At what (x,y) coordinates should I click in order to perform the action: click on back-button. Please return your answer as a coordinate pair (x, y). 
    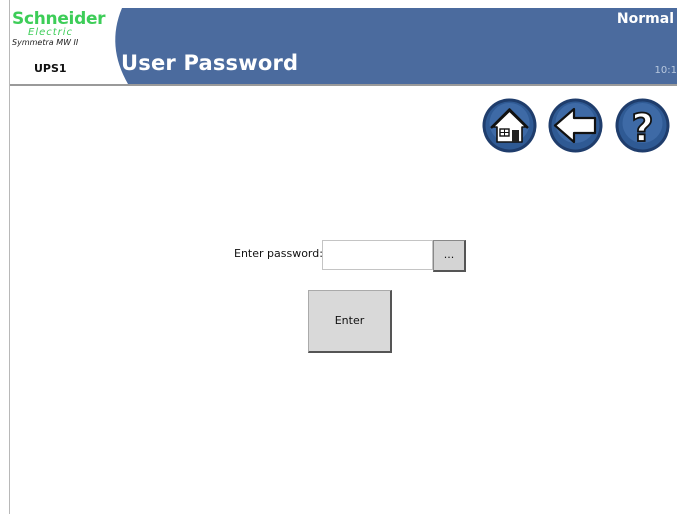
    Looking at the image, I should click on (575, 125).